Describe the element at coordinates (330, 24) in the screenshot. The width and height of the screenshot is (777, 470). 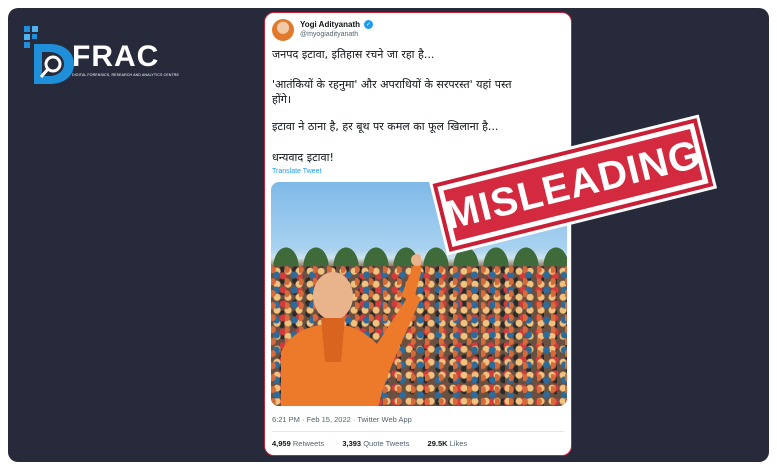
I see `author-name: Yogi Adityanath` at that location.